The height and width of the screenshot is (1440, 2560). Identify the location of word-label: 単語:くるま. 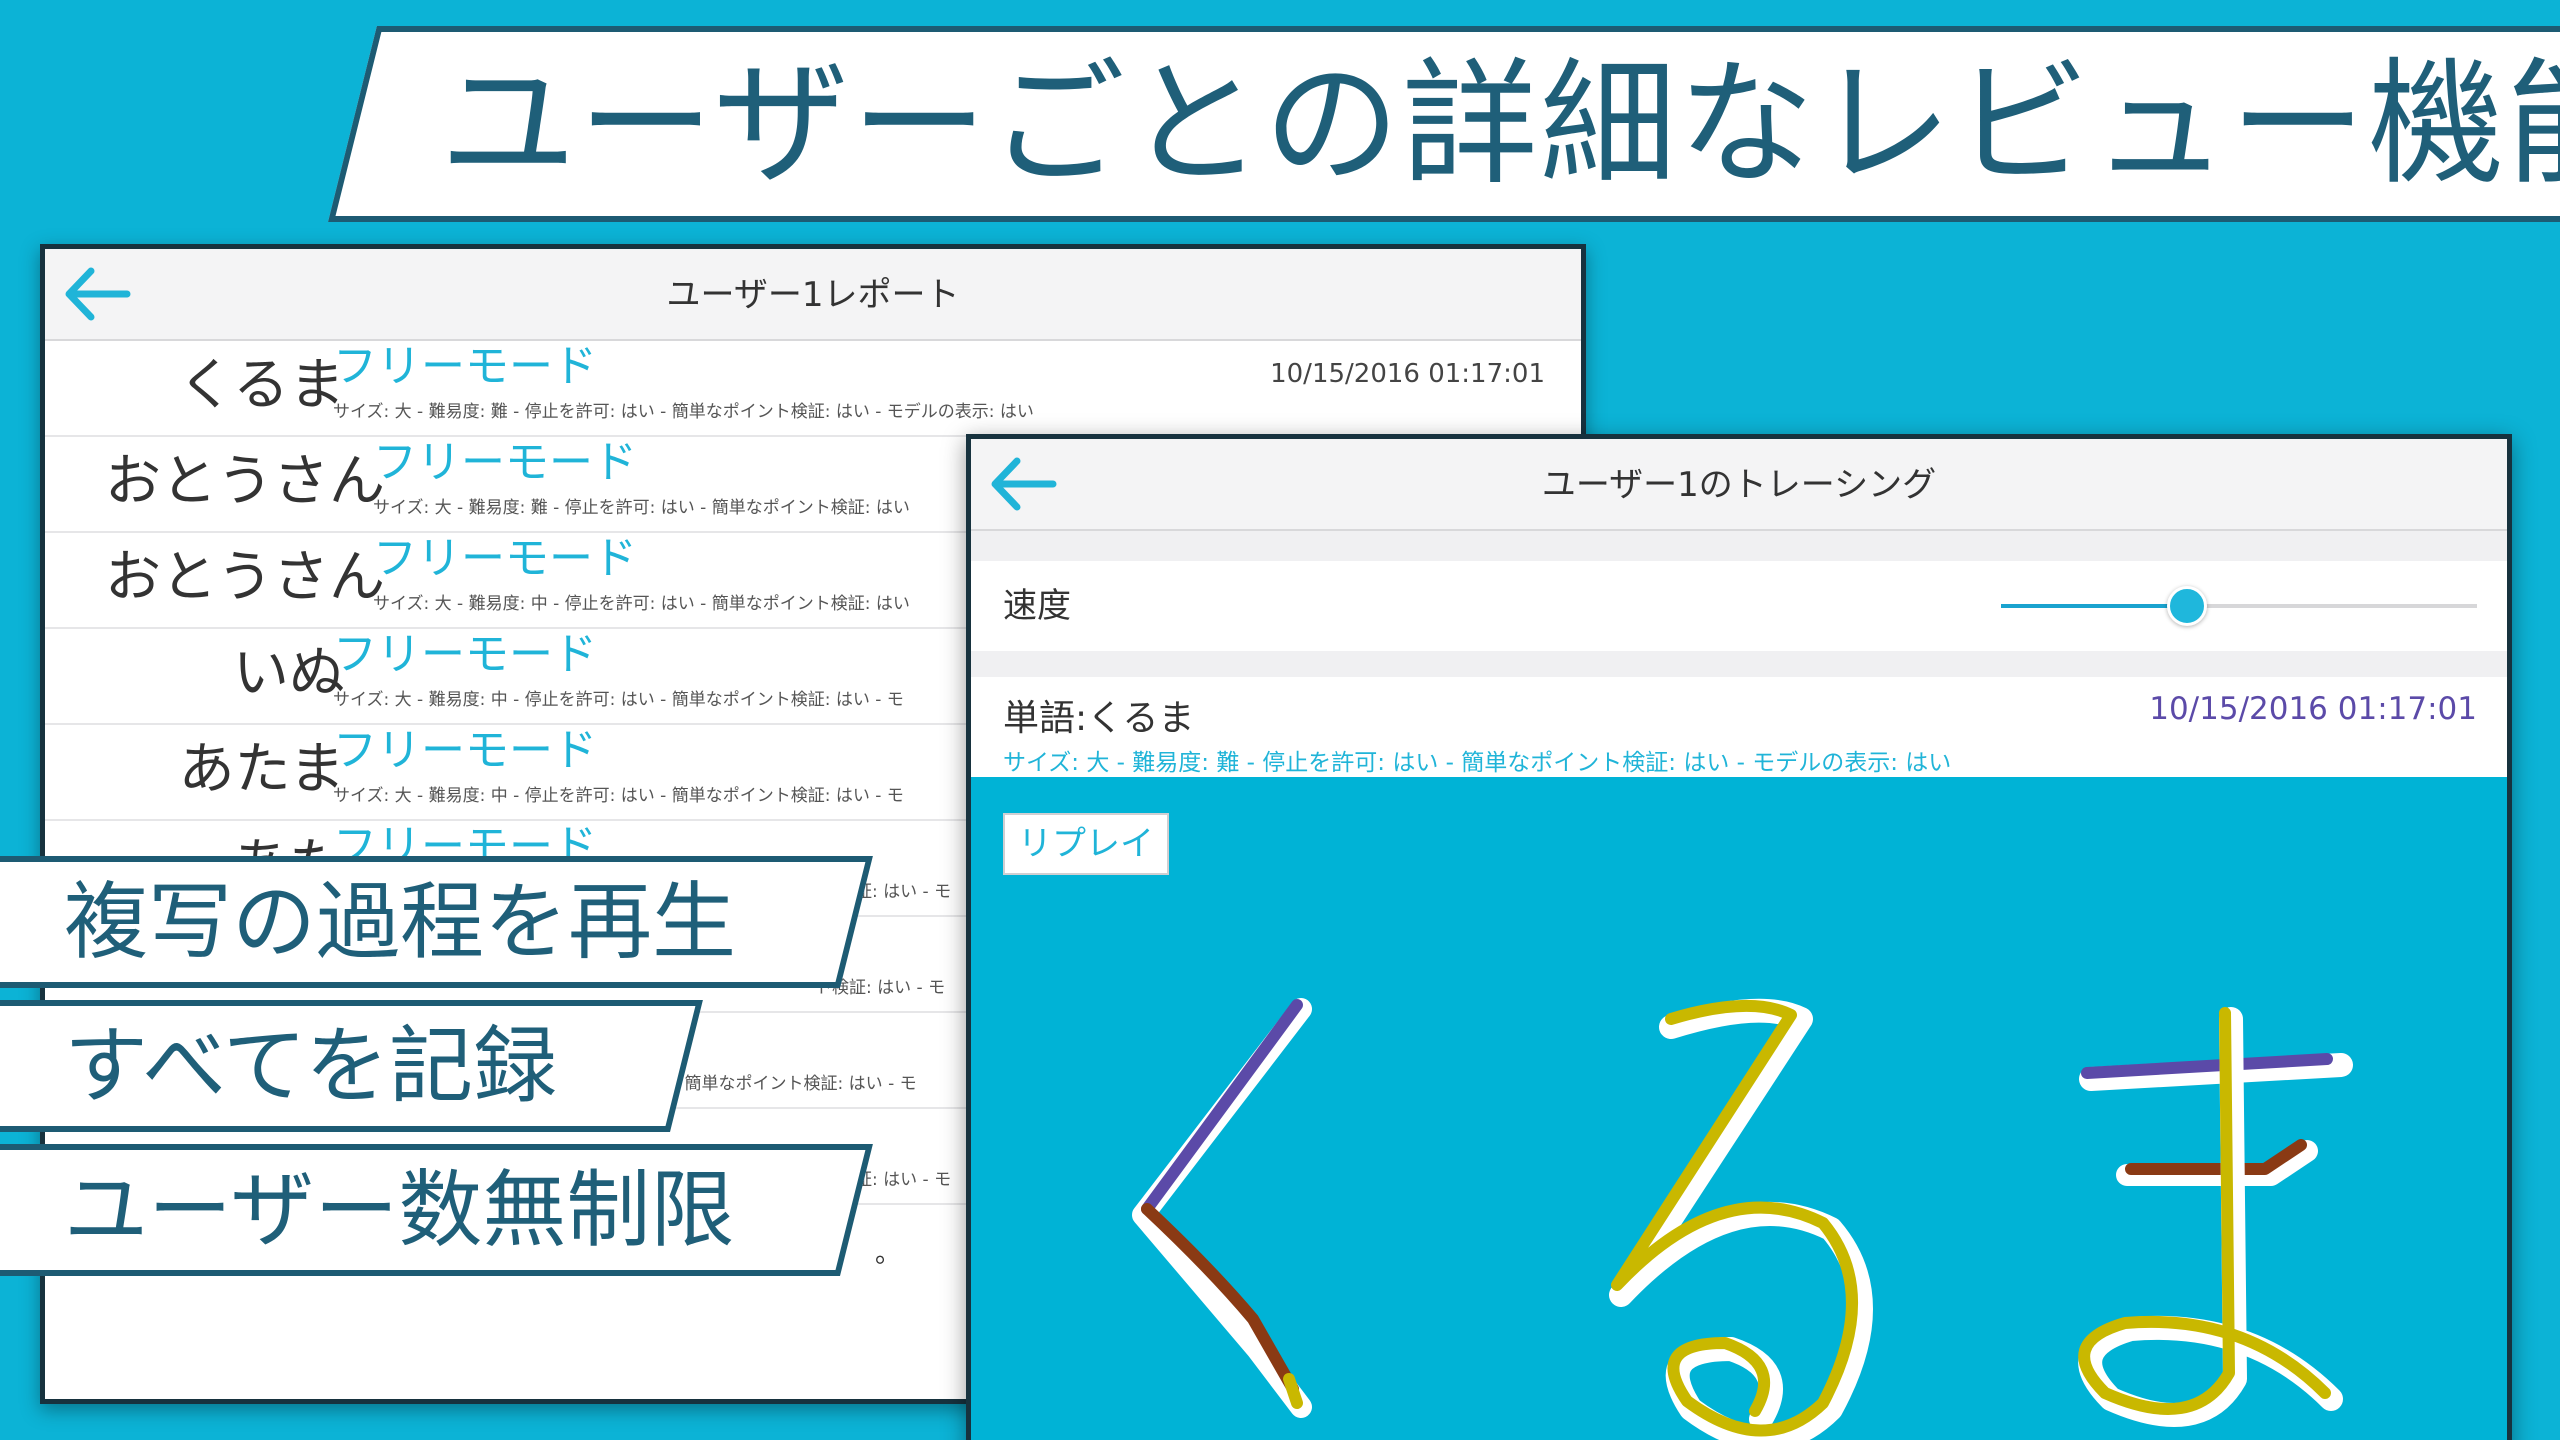
(1099, 718).